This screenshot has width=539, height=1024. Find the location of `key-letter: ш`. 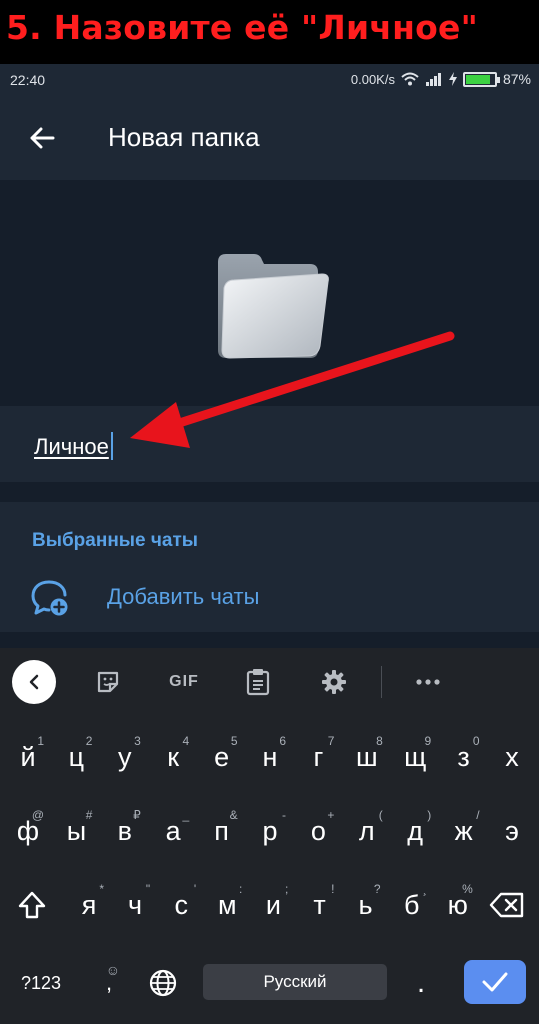

key-letter: ш is located at coordinates (366, 756).